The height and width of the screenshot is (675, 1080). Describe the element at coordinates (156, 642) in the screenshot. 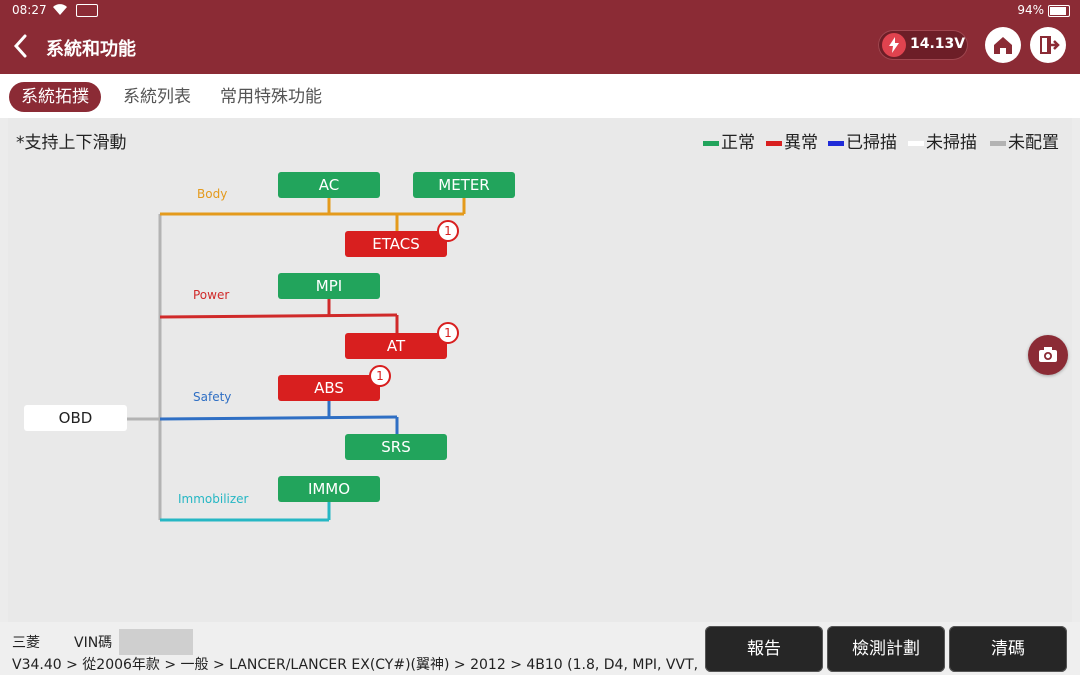

I see `vin-value-redacted` at that location.